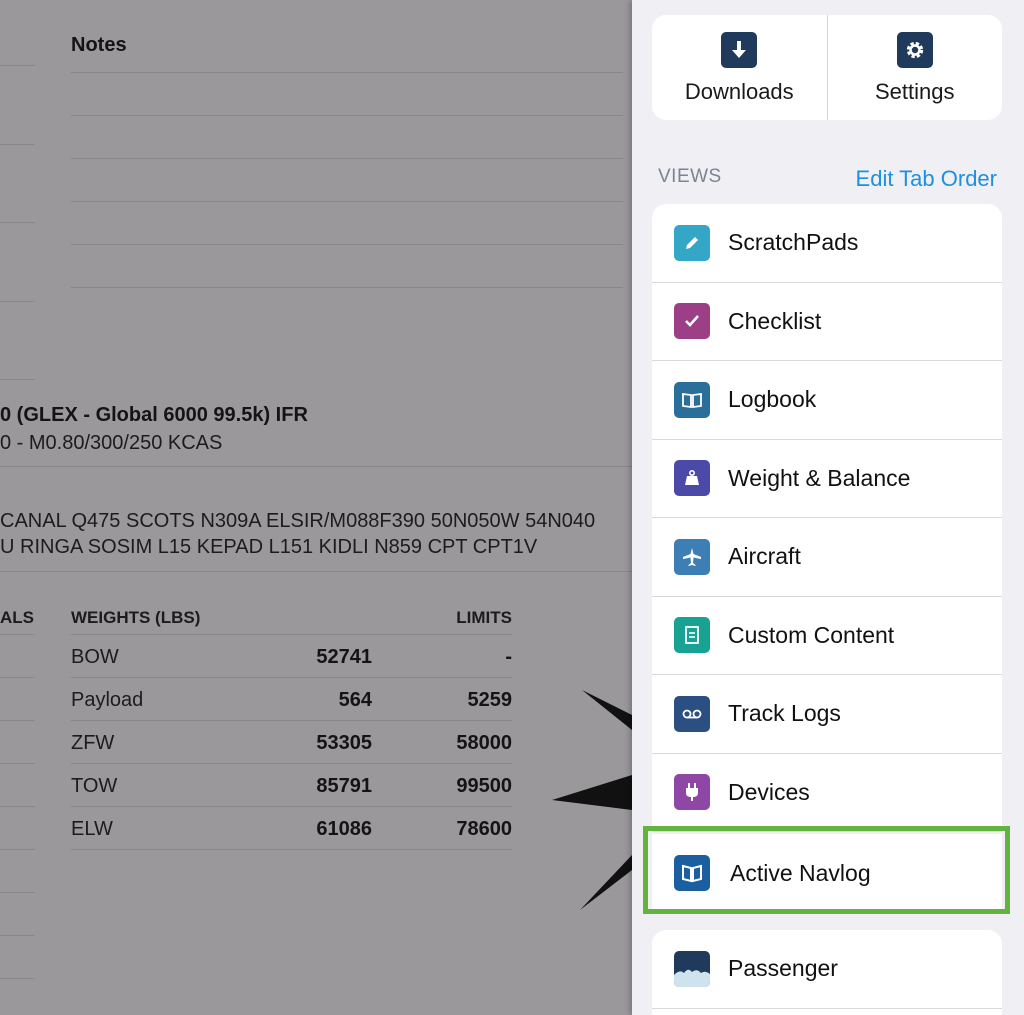 Image resolution: width=1024 pixels, height=1015 pixels. I want to click on weight-value: 564, so click(355, 700).